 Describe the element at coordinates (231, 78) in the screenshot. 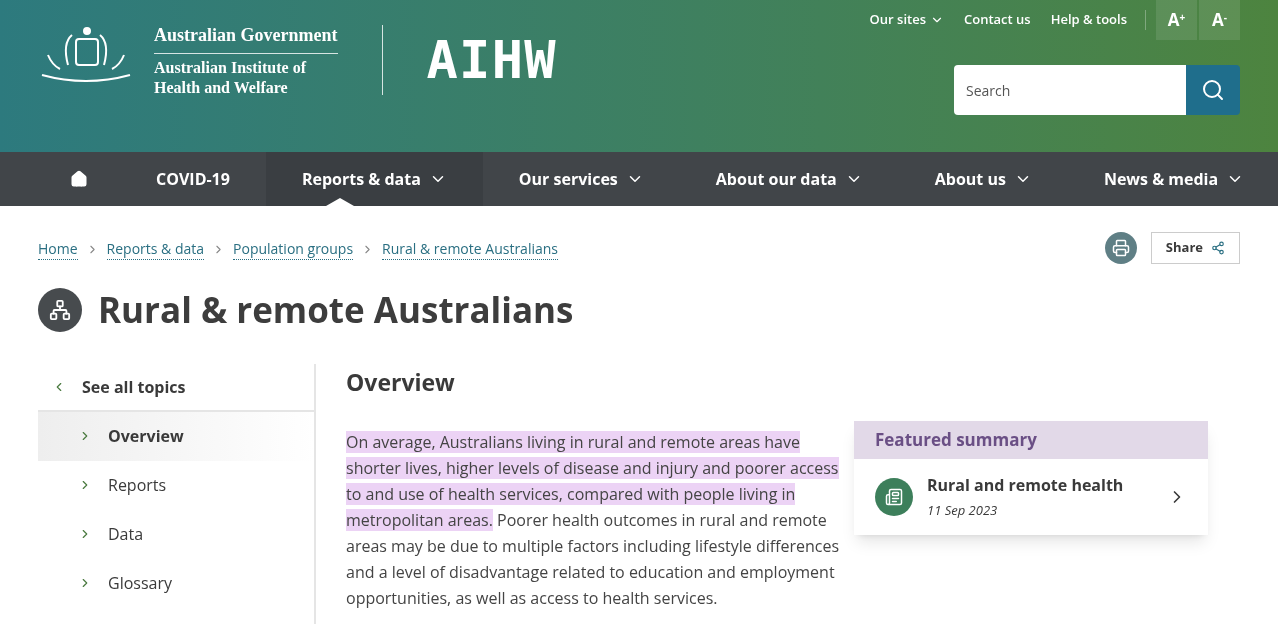

I see `institute-name: Australian Institute of Health and Welfare` at that location.